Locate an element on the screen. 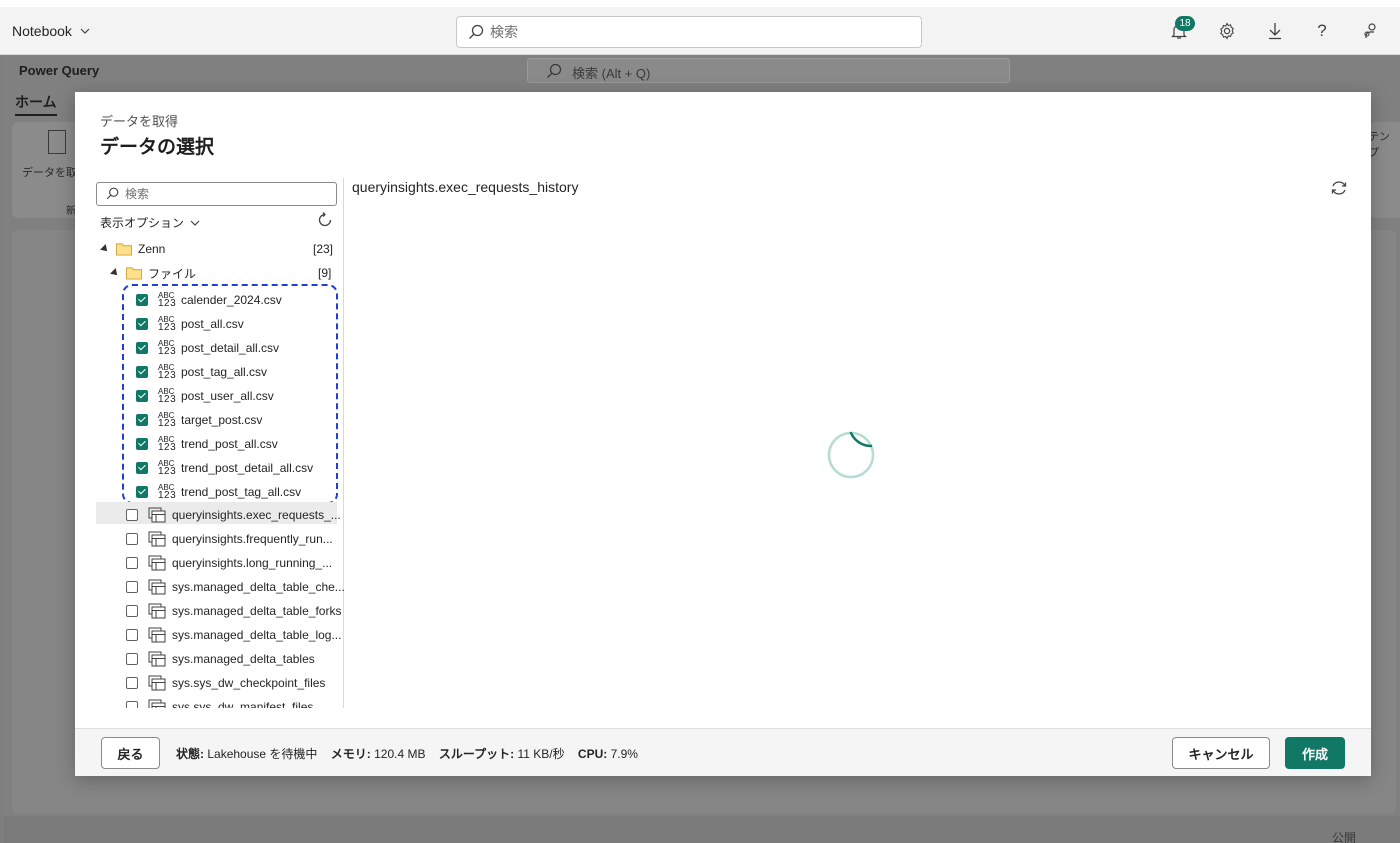 The width and height of the screenshot is (1400, 843). list-item-label: sys.sys_dw_checkpoint_files is located at coordinates (249, 683).